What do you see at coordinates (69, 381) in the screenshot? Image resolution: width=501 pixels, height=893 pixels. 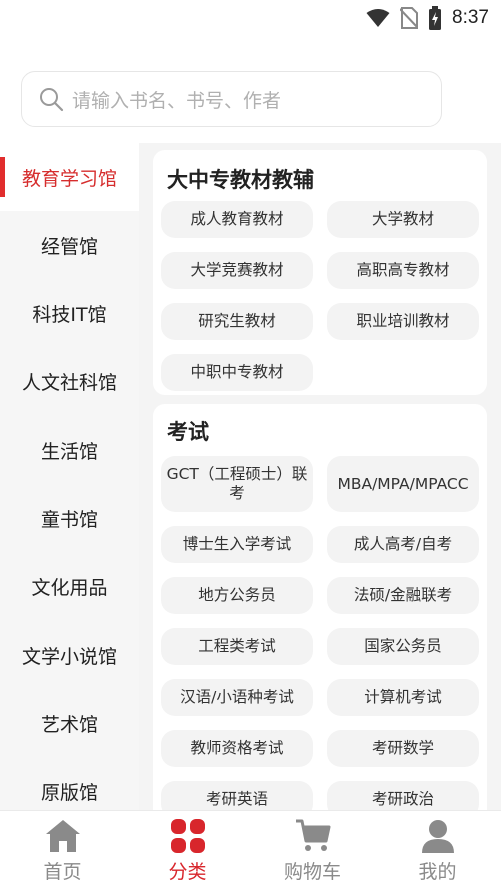 I see `sidebar-item-humanities: 人文社科馆` at bounding box center [69, 381].